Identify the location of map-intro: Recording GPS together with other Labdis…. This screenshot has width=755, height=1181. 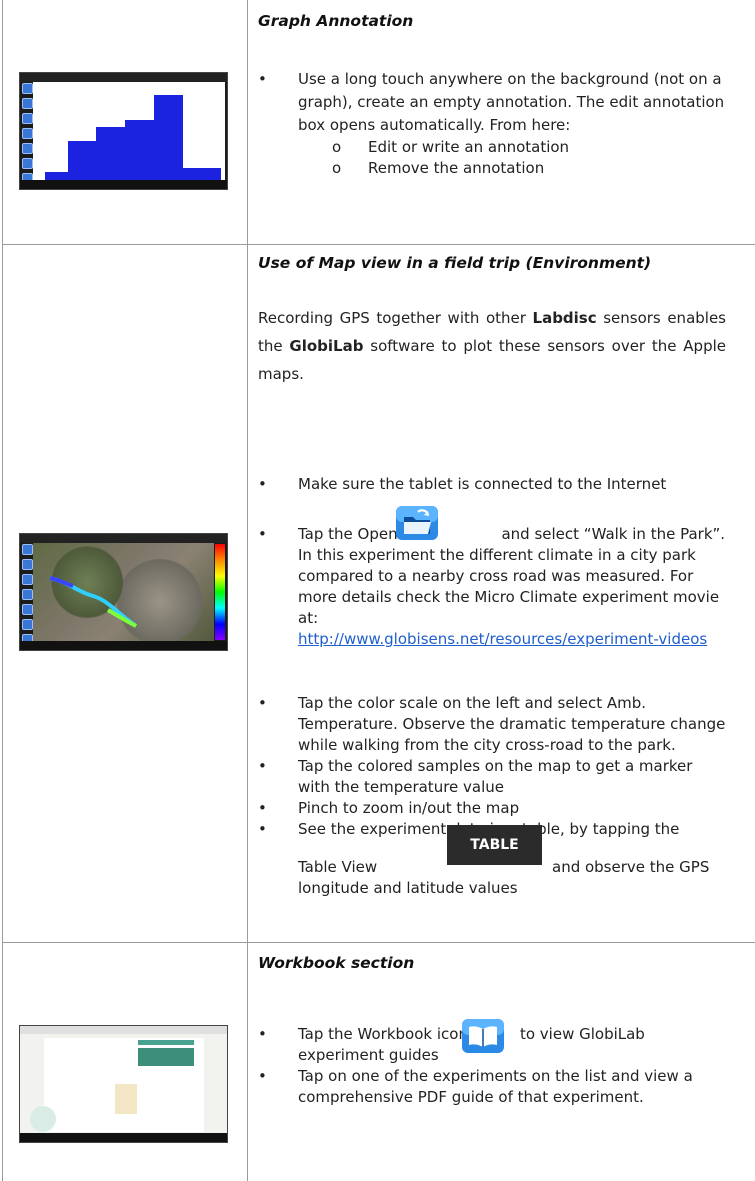
(492, 346).